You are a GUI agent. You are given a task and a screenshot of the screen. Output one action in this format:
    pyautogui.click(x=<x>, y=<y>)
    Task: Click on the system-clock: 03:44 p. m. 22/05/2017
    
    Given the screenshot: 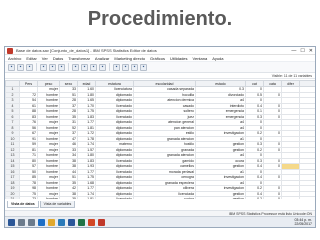 What is the action you would take?
    pyautogui.click(x=303, y=222)
    